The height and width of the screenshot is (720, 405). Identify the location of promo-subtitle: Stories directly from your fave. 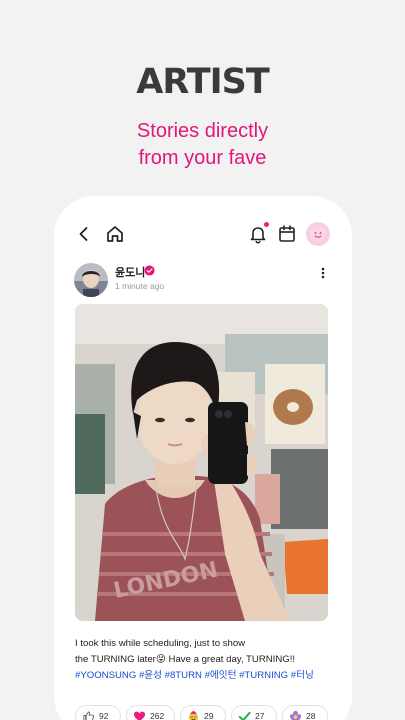
(202, 145).